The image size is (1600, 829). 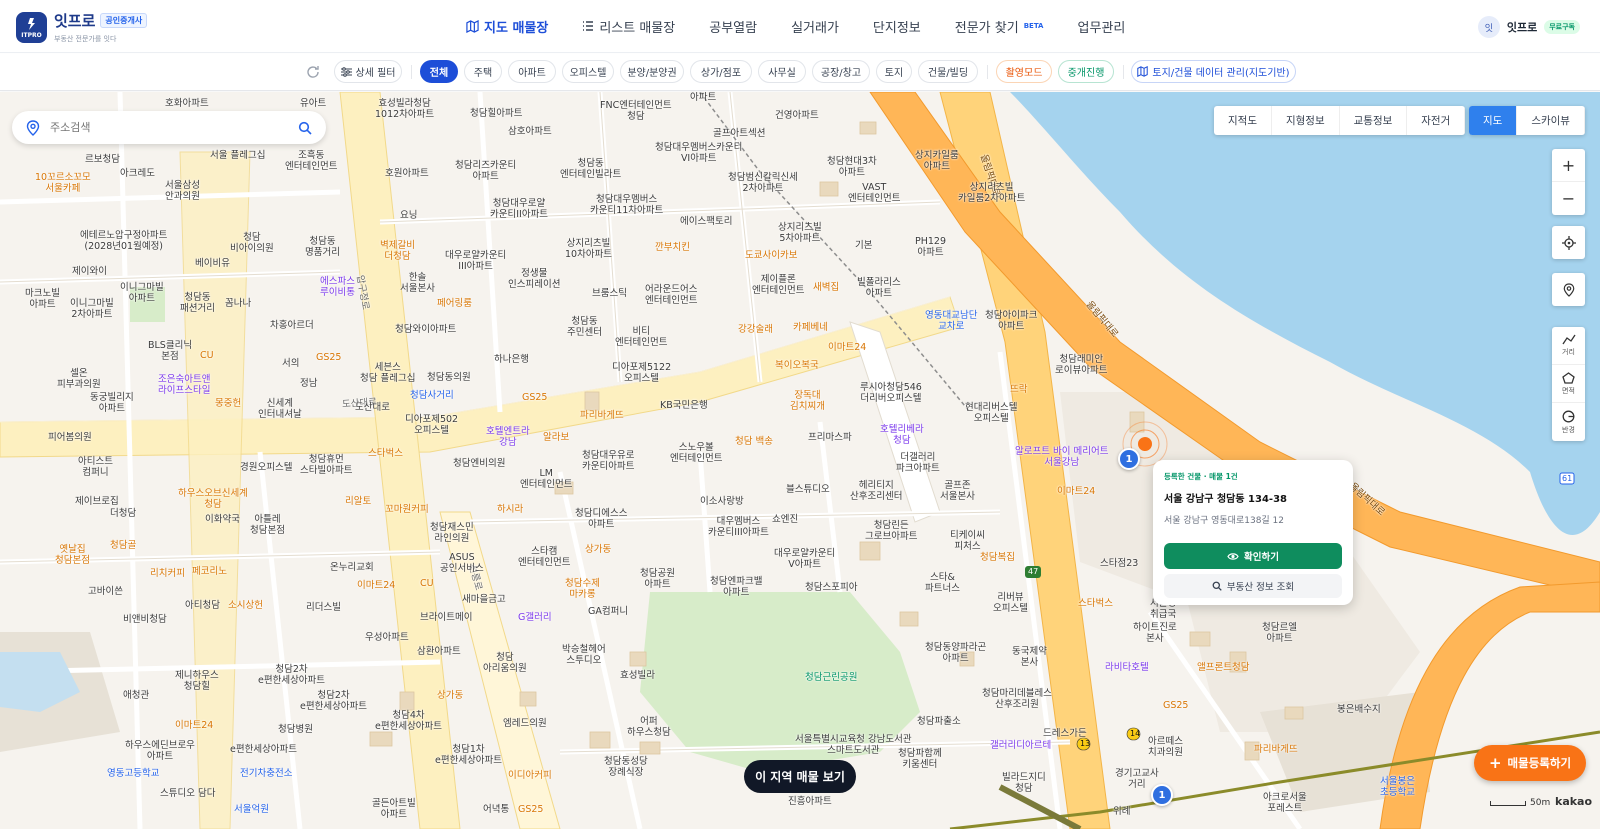 I want to click on map-poi-label: 청담디에스스 아파트, so click(x=601, y=519).